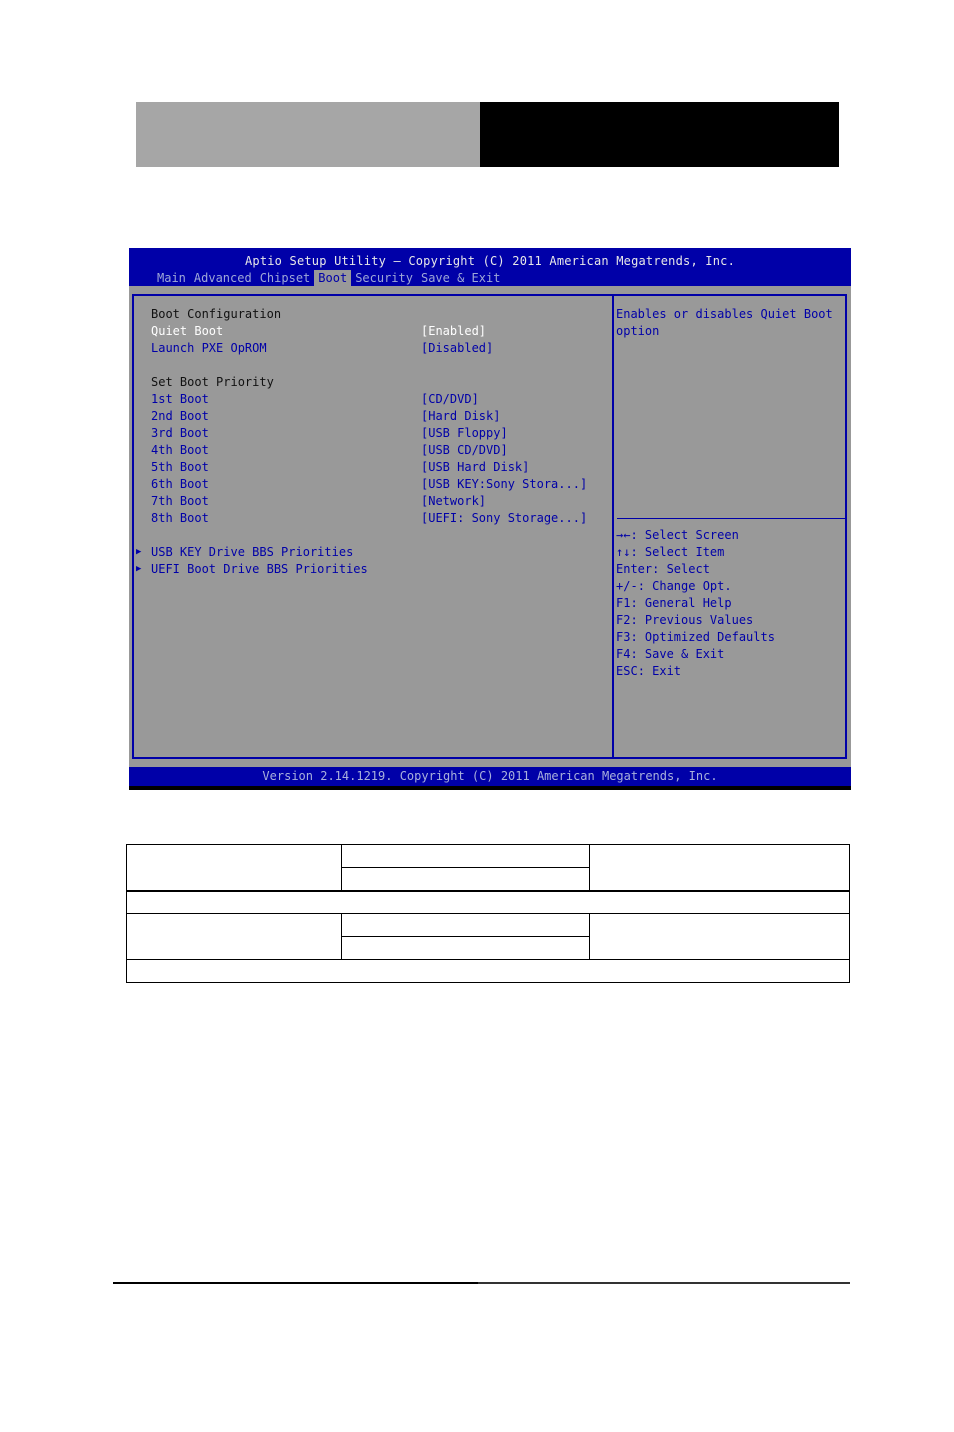  What do you see at coordinates (613, 526) in the screenshot?
I see `panel-divider` at bounding box center [613, 526].